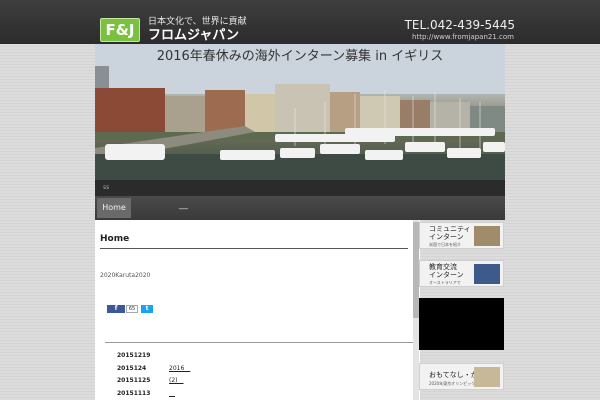 The image size is (600, 400). What do you see at coordinates (134, 355) in the screenshot?
I see `archive-date: 20151219` at bounding box center [134, 355].